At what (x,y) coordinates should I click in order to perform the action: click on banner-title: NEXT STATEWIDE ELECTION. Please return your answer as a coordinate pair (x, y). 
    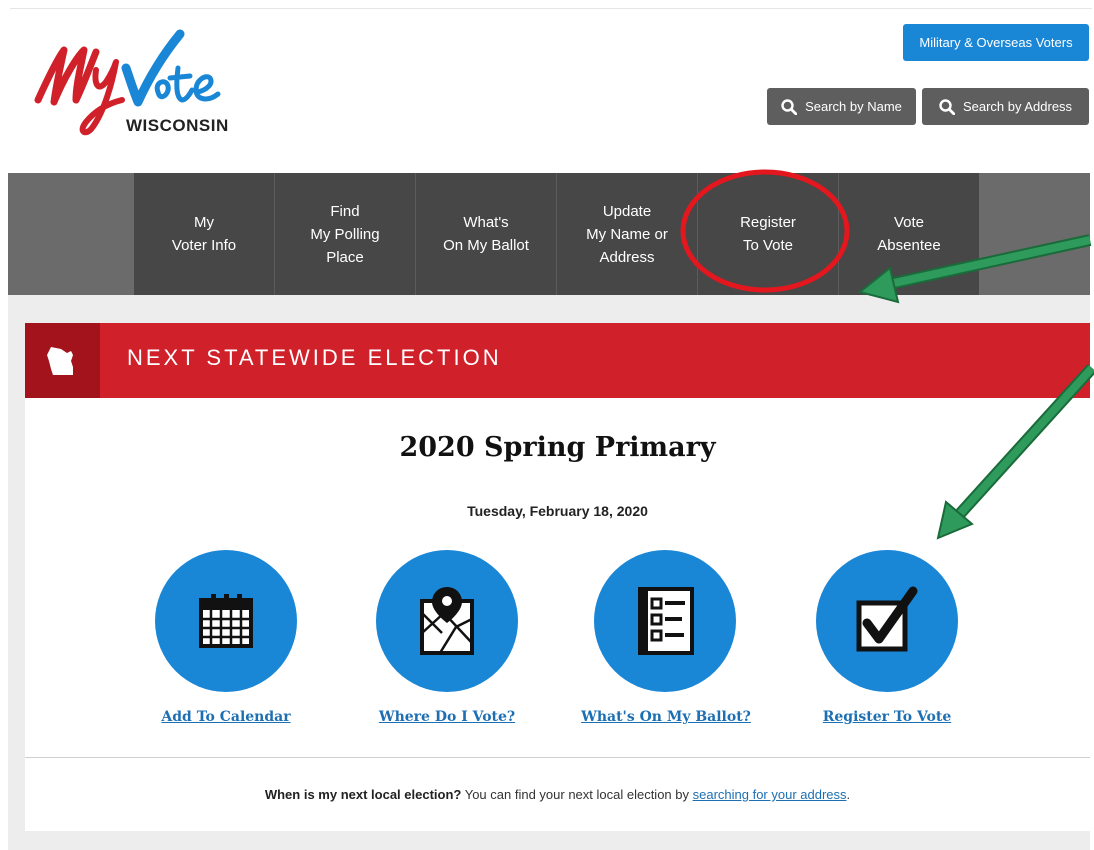
    Looking at the image, I should click on (314, 357).